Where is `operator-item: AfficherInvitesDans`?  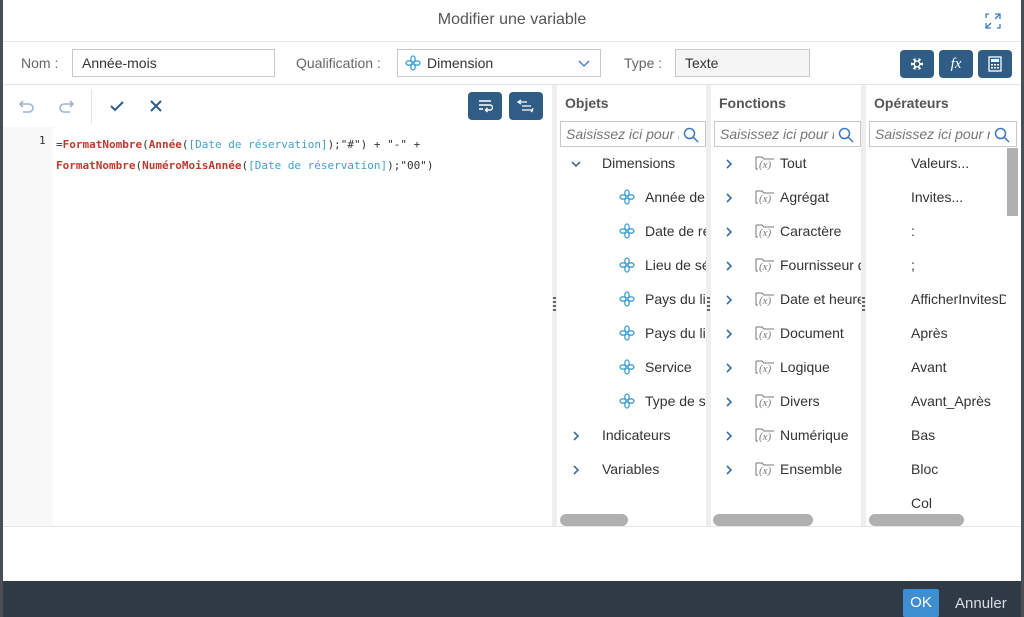 operator-item: AfficherInvitesDans is located at coordinates (936, 303).